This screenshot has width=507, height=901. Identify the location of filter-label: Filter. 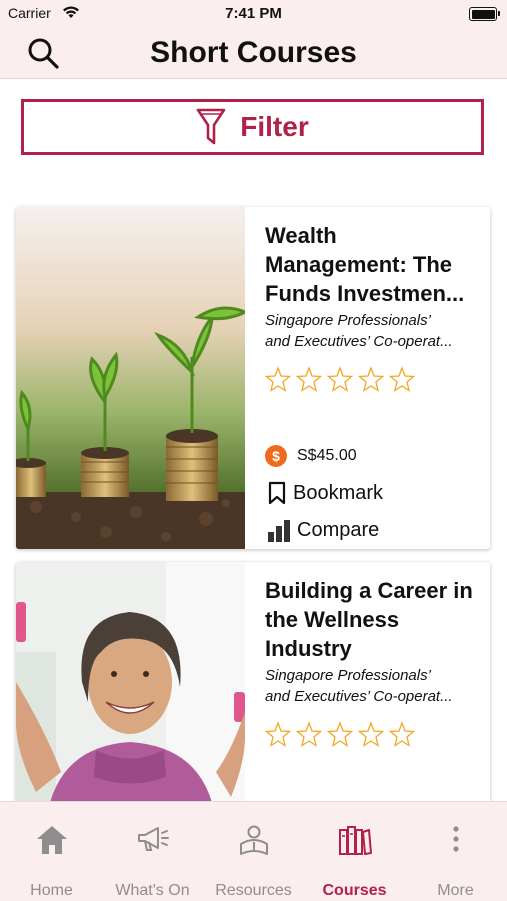
(274, 126).